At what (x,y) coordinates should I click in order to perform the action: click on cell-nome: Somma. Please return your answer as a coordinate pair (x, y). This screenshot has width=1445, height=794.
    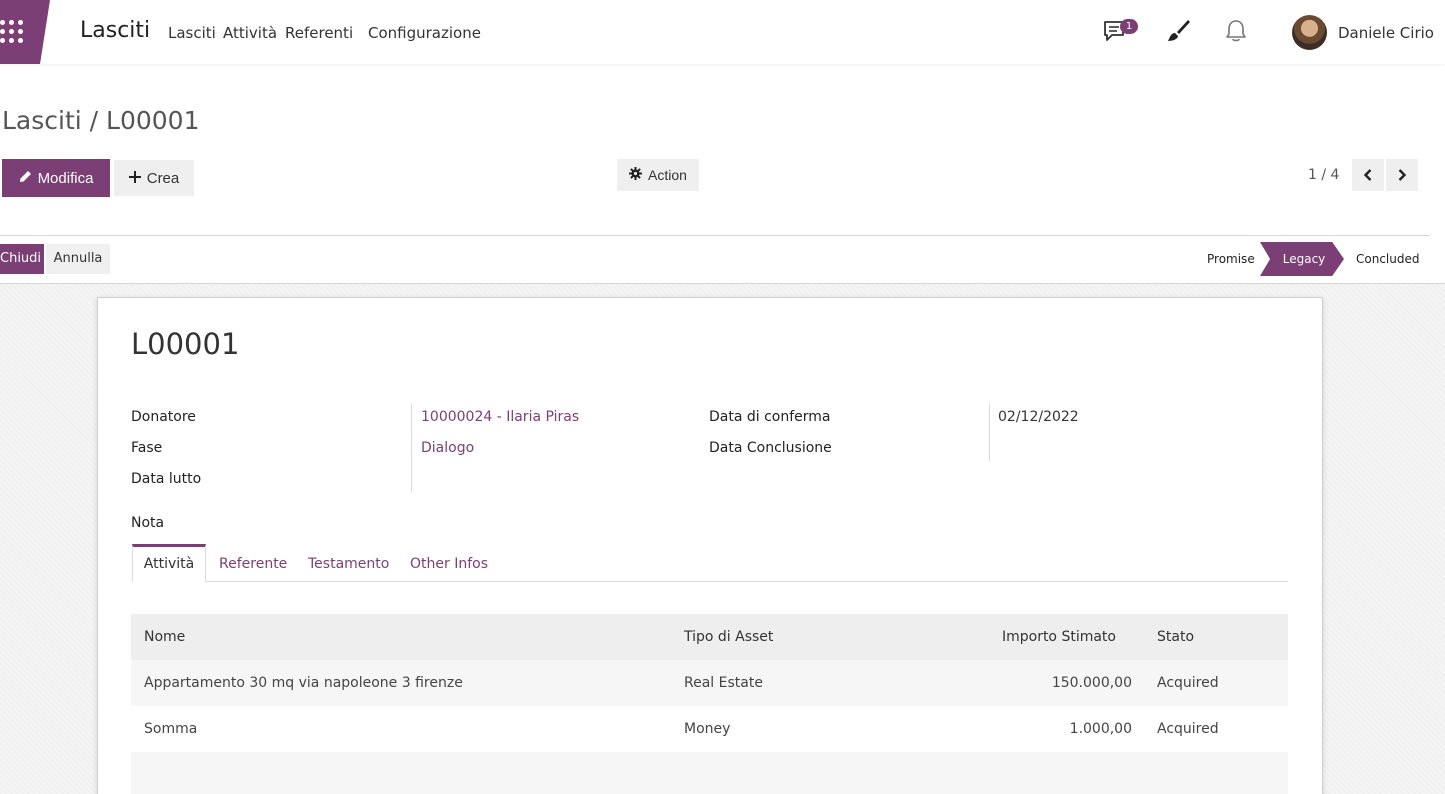
    Looking at the image, I should click on (171, 729).